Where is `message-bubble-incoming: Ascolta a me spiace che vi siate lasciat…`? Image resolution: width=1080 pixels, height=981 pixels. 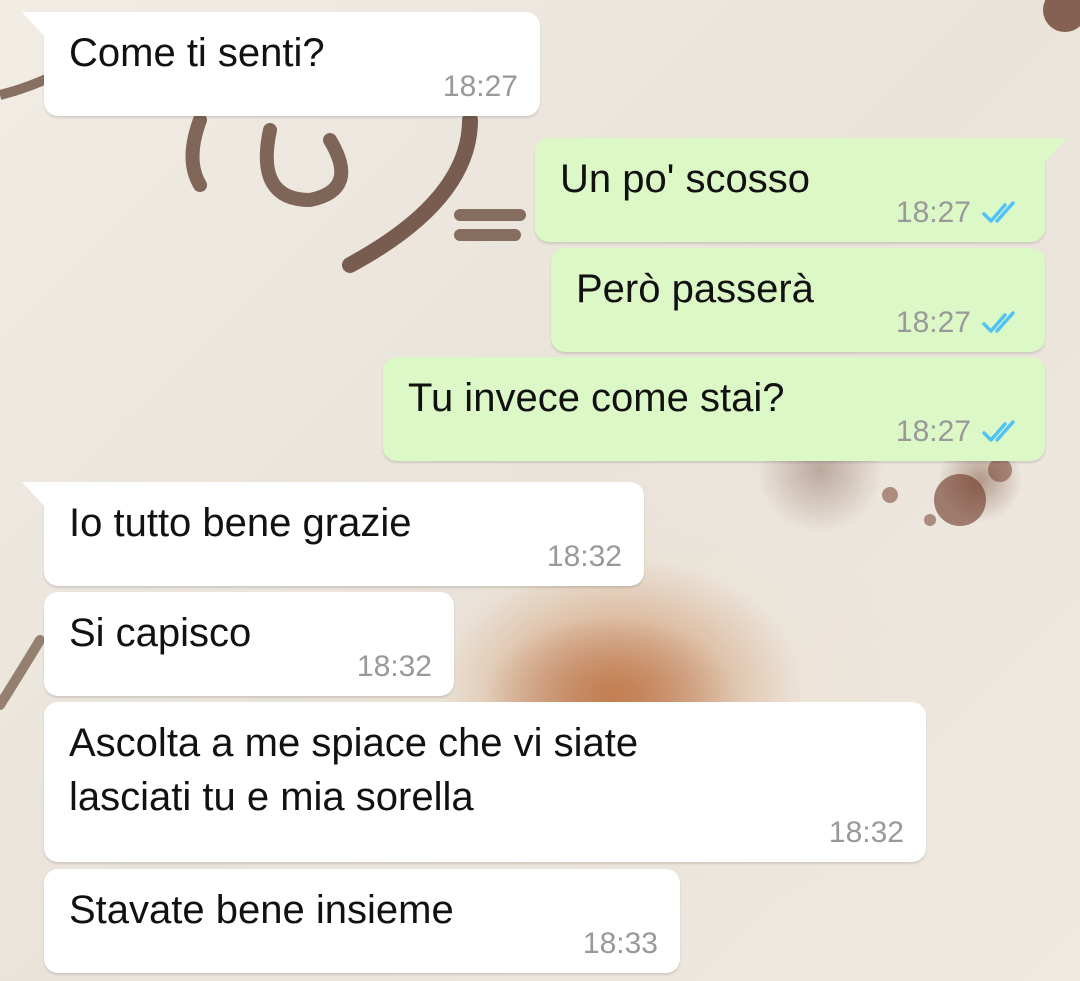 message-bubble-incoming: Ascolta a me spiace che vi siate lasciat… is located at coordinates (485, 782).